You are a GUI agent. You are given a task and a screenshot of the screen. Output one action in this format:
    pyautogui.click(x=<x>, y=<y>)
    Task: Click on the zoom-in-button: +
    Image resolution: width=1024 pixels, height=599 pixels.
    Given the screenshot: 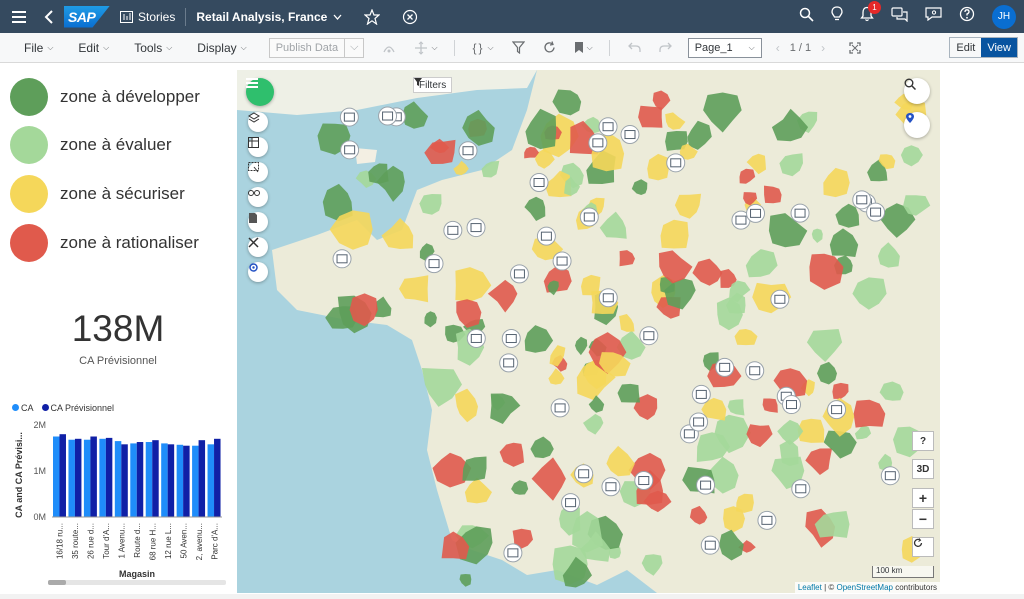 What is the action you would take?
    pyautogui.click(x=923, y=498)
    